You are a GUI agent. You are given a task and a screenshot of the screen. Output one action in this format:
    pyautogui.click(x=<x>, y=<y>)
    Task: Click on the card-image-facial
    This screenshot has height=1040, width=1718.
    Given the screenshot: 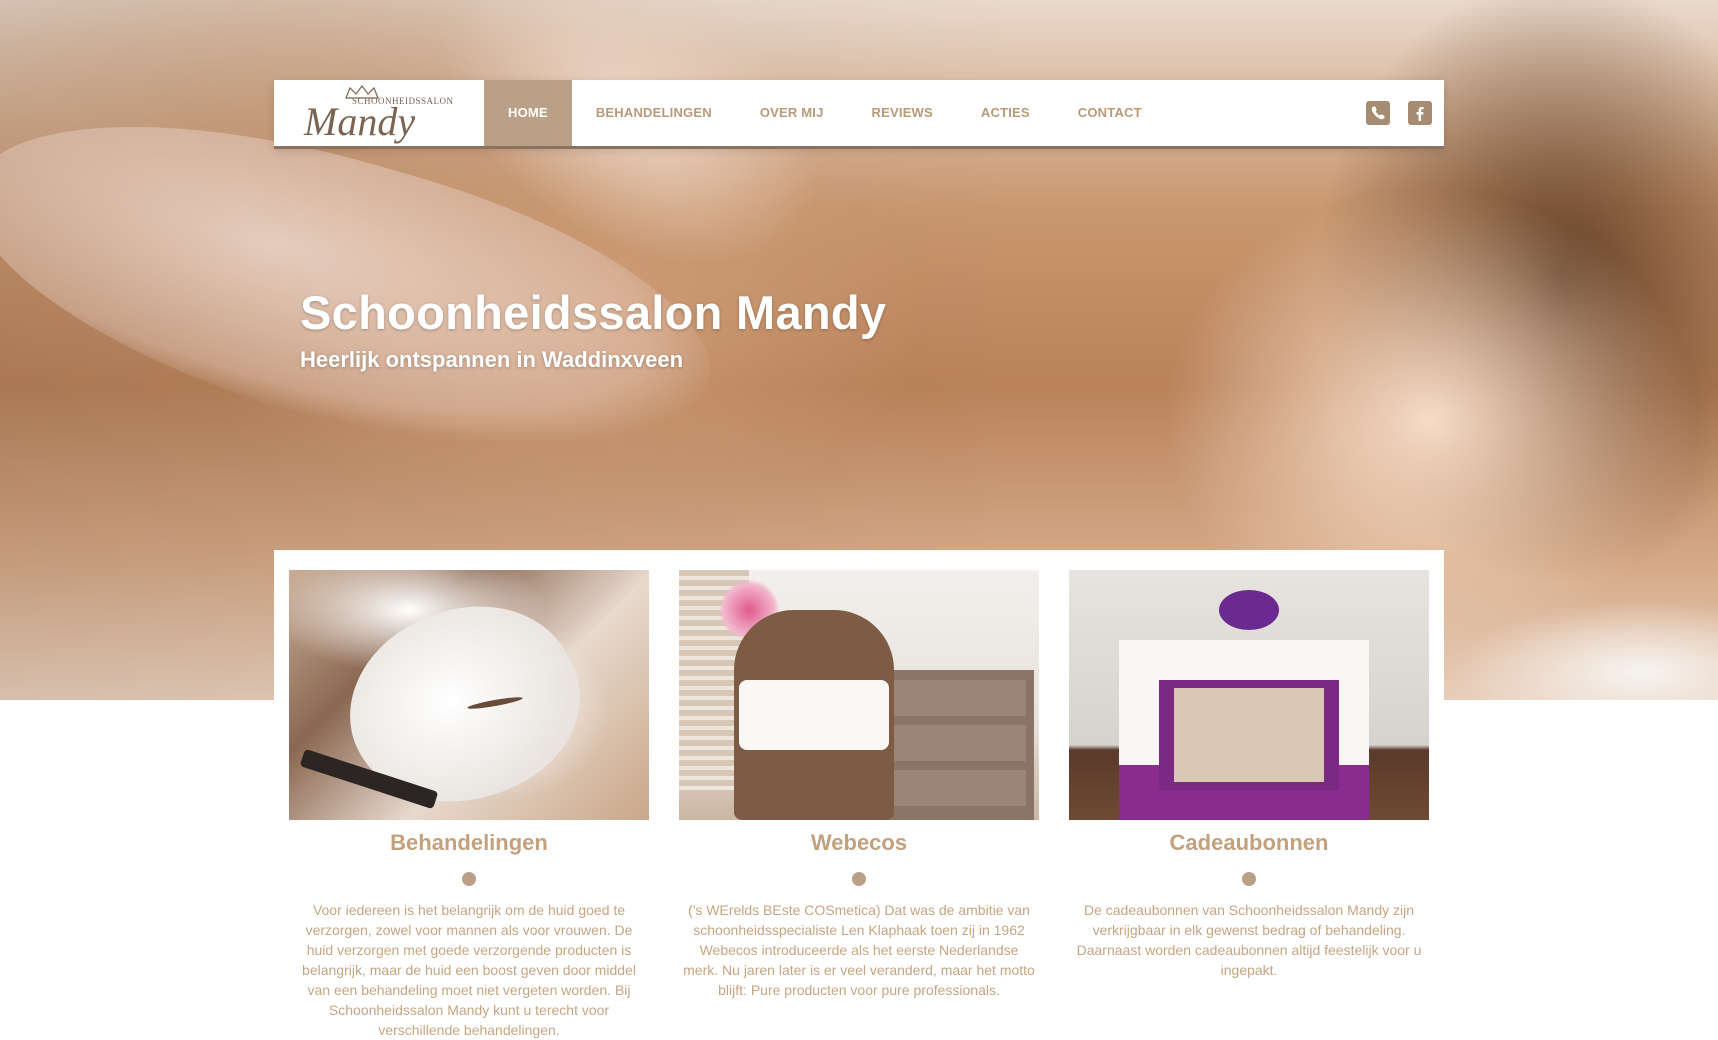 What is the action you would take?
    pyautogui.click(x=469, y=695)
    